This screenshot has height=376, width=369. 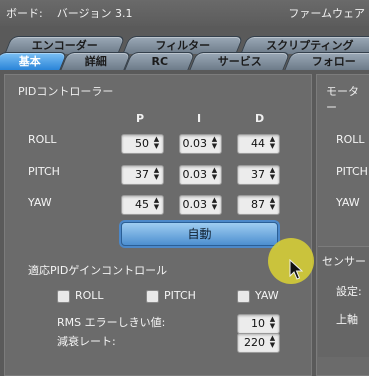 I want to click on pitch-i-spinbox: 0.03 ▲ ▼, so click(x=200, y=175).